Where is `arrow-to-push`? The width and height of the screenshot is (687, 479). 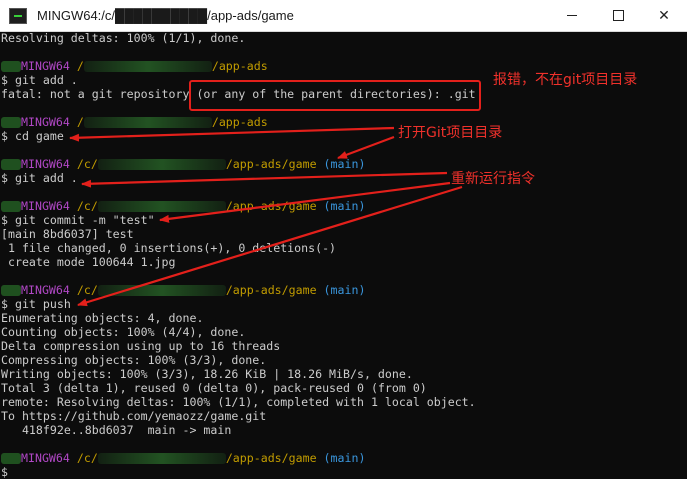
arrow-to-push is located at coordinates (270, 246).